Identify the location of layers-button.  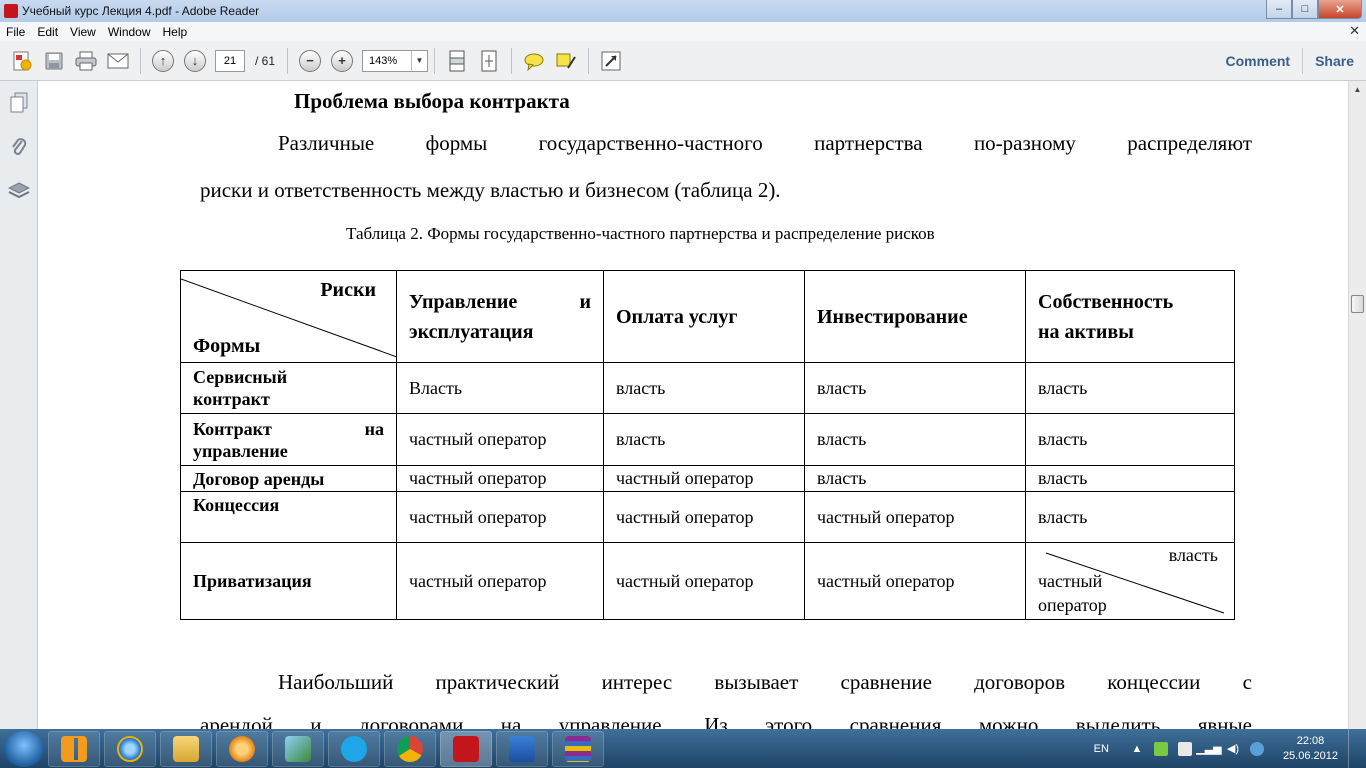
(19, 191).